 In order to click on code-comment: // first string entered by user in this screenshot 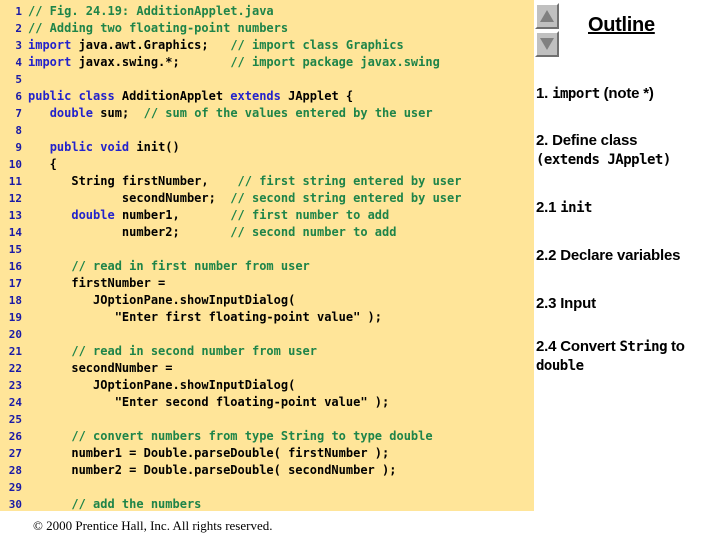, I will do `click(349, 181)`.